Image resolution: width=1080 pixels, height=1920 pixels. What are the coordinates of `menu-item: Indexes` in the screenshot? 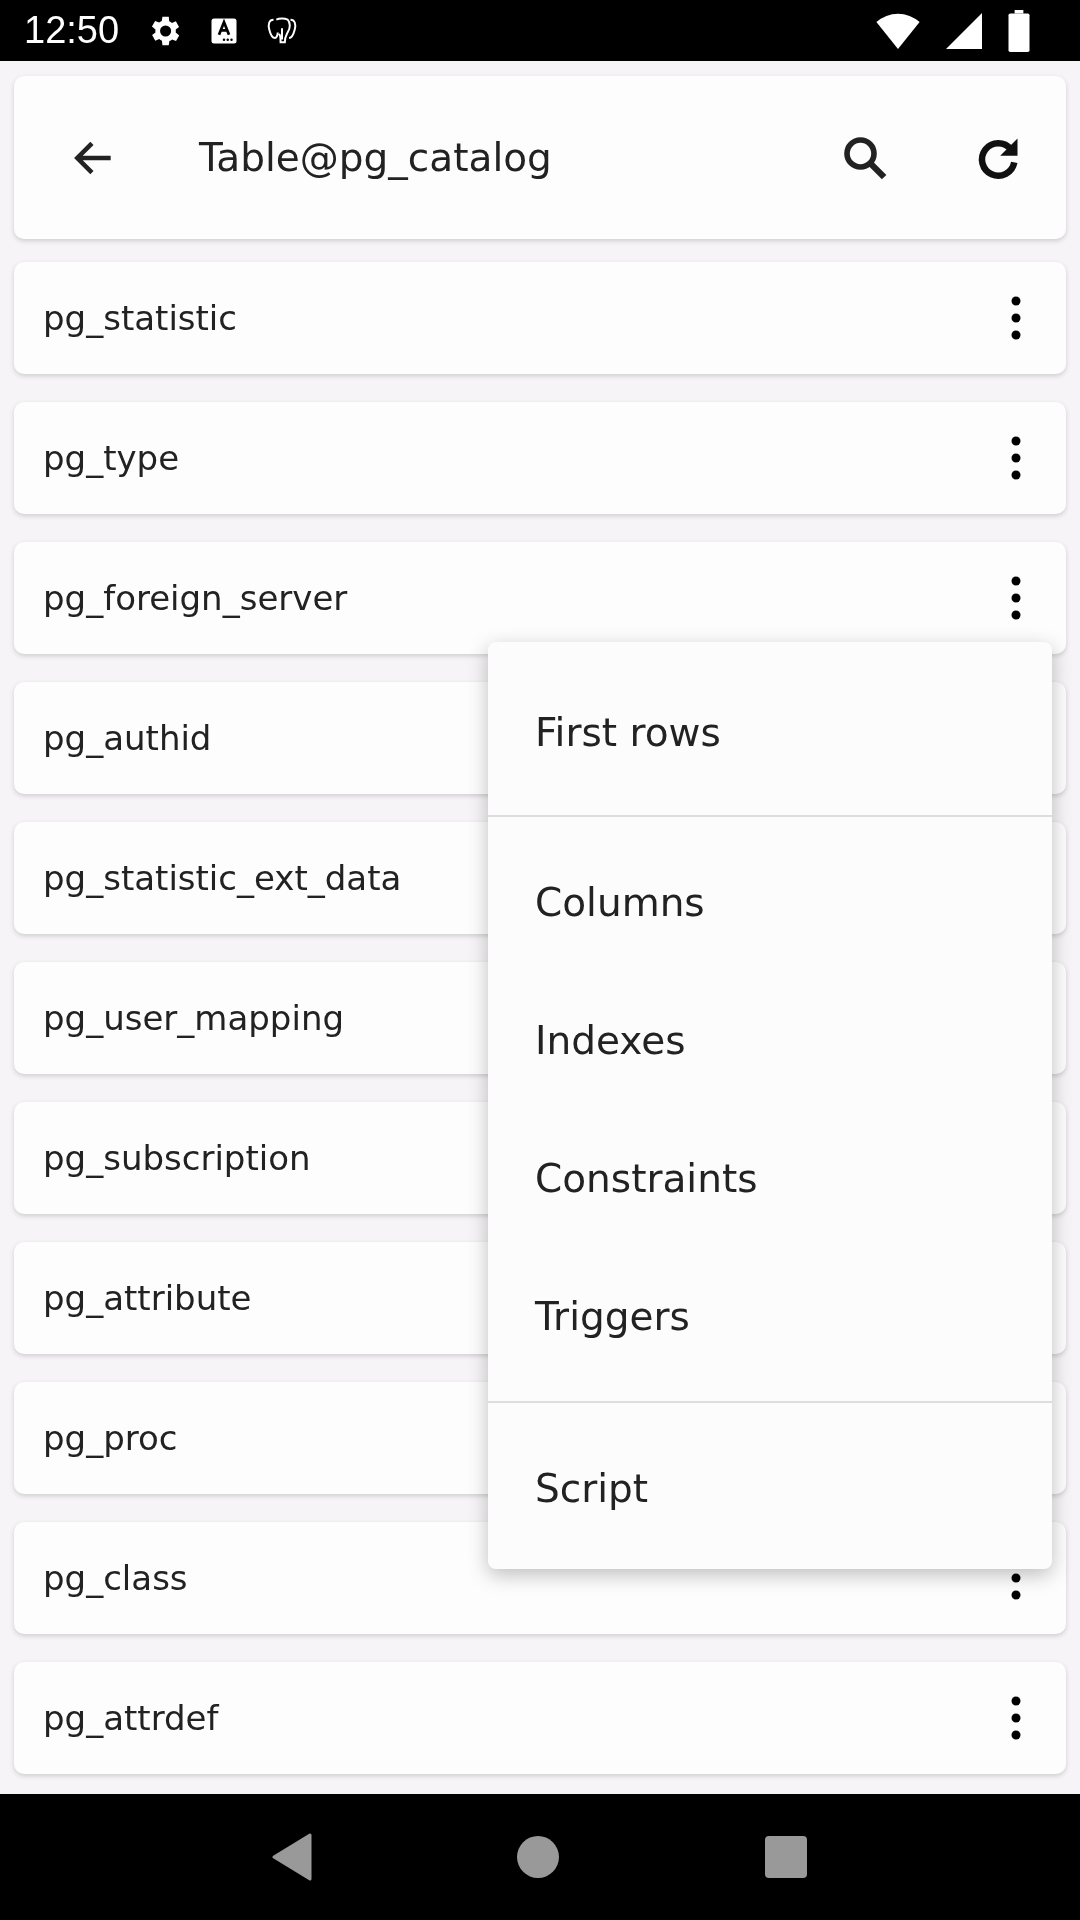 It's located at (770, 1040).